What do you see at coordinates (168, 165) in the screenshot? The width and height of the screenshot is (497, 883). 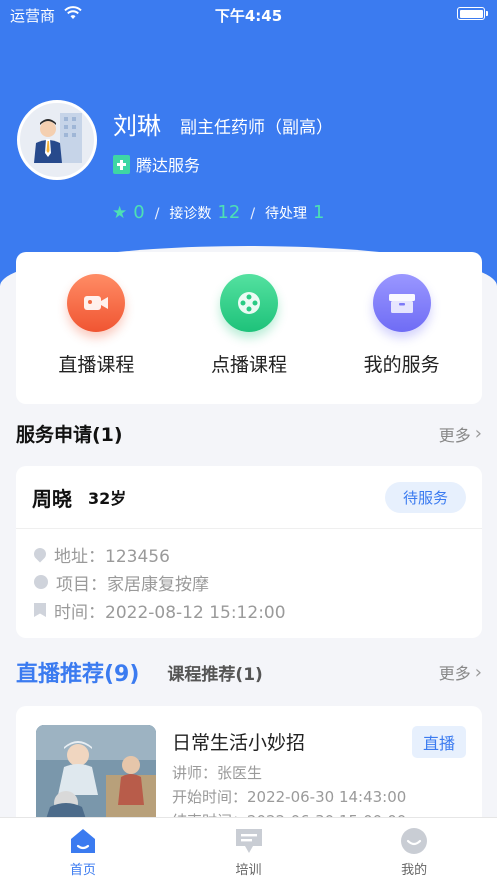 I see `organization-name: 腾达服务` at bounding box center [168, 165].